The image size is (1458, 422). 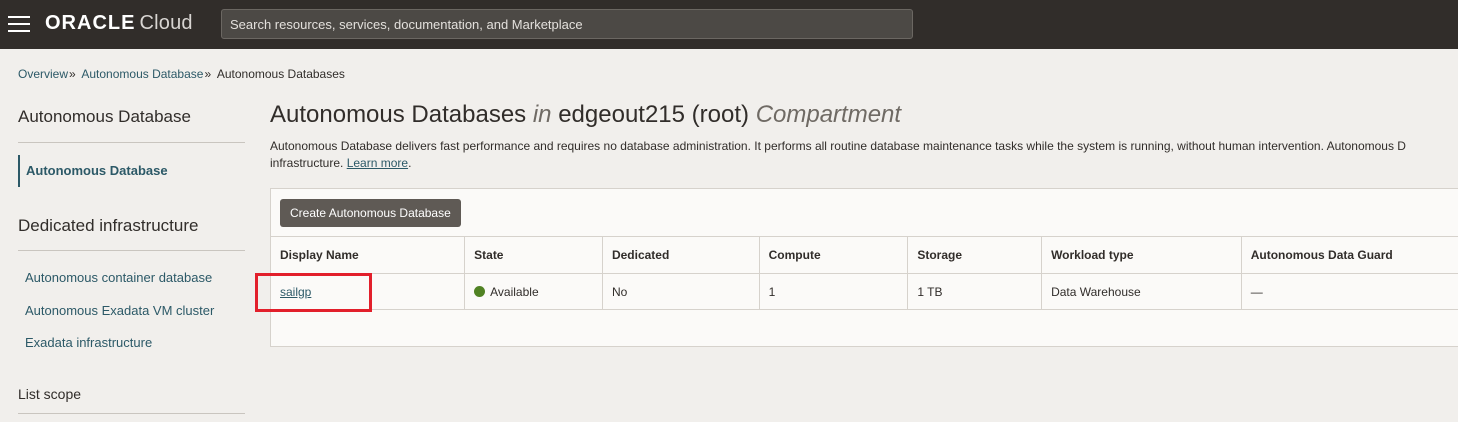 I want to click on sidebar-list-scope-heading: List scope, so click(x=50, y=394).